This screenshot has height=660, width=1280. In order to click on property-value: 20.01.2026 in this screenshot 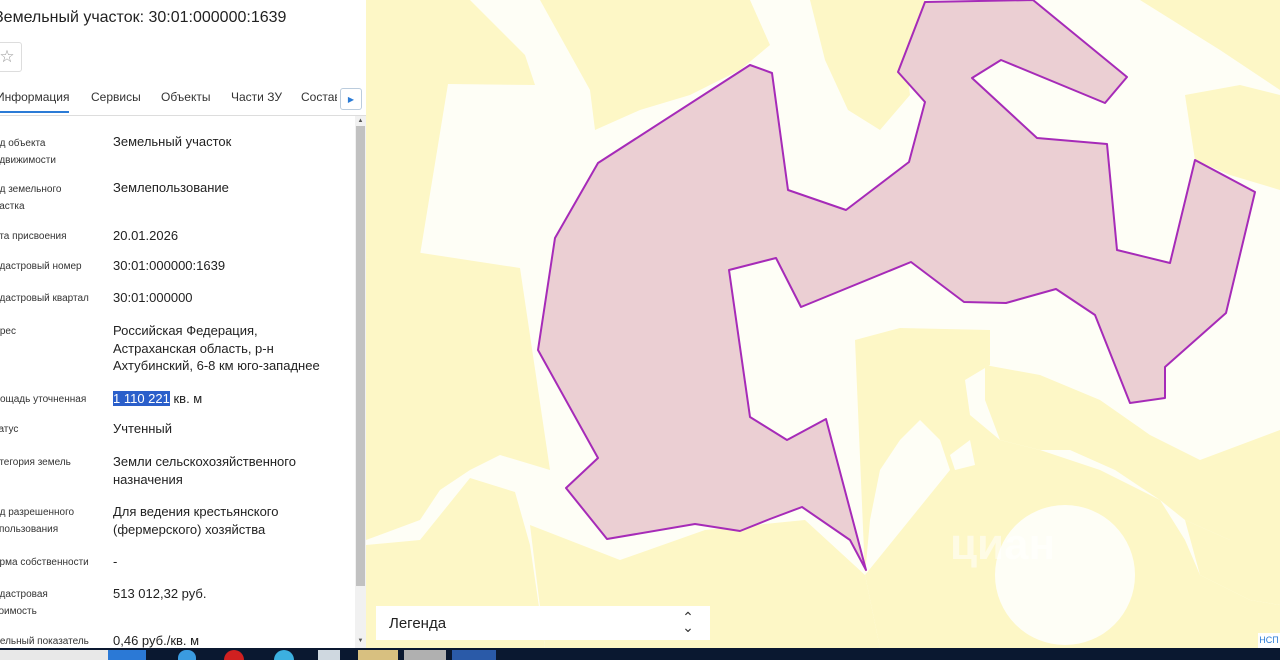, I will do `click(146, 235)`.